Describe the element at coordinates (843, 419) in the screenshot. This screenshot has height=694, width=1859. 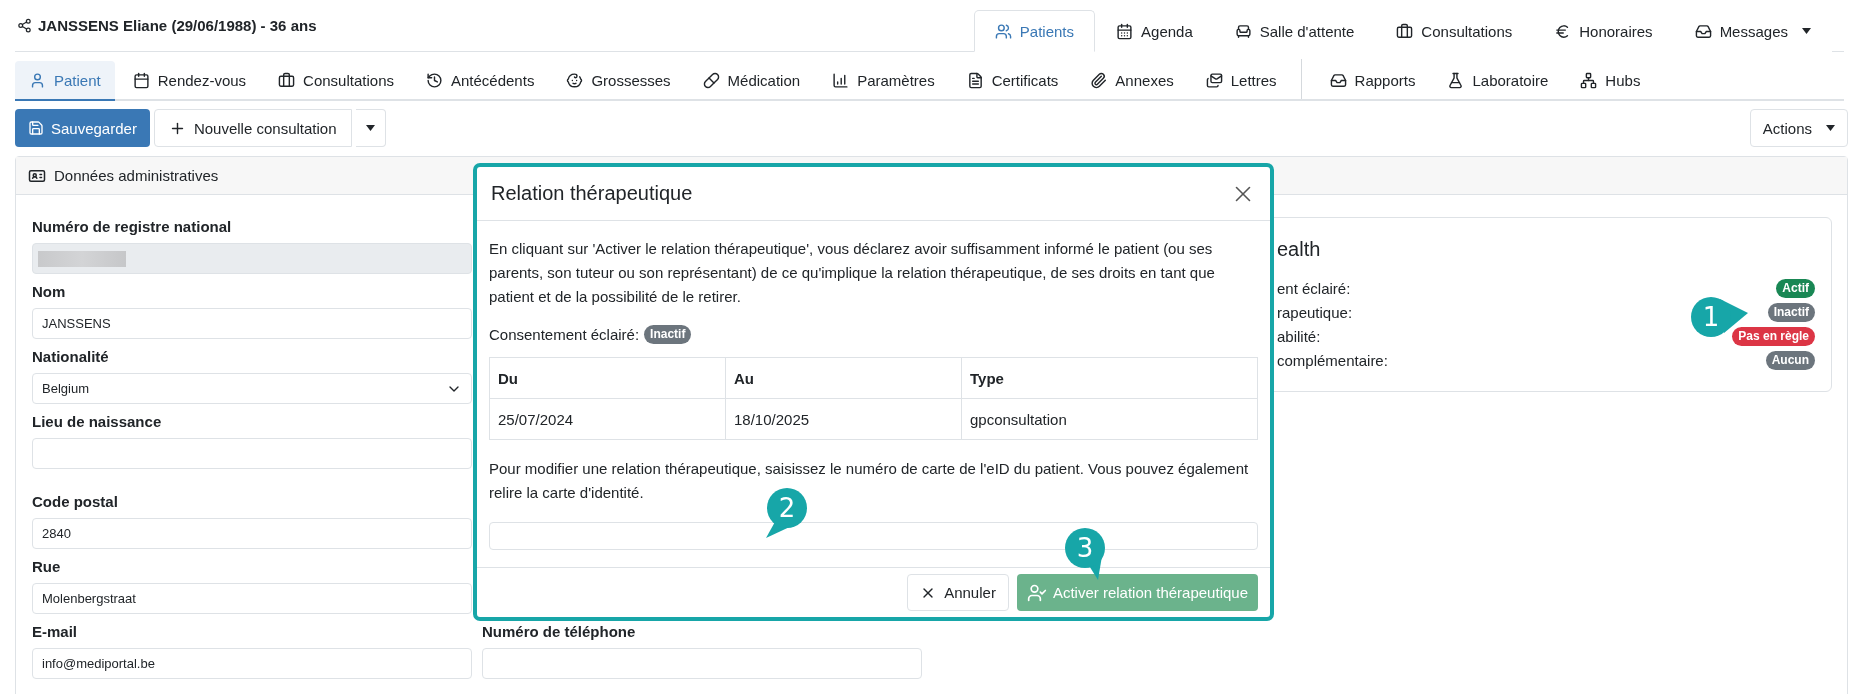
I see `table-cell: 18/10/2025` at that location.